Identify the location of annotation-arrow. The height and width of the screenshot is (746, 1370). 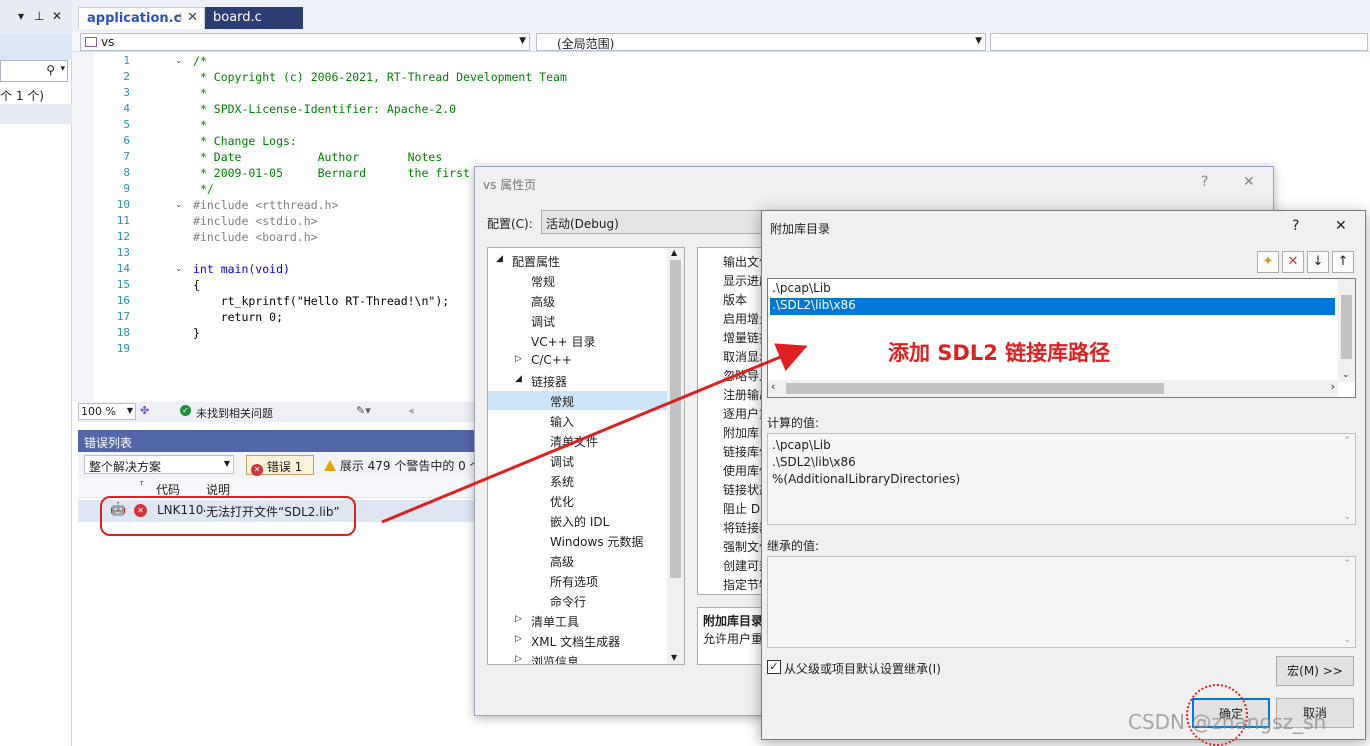
(594, 433).